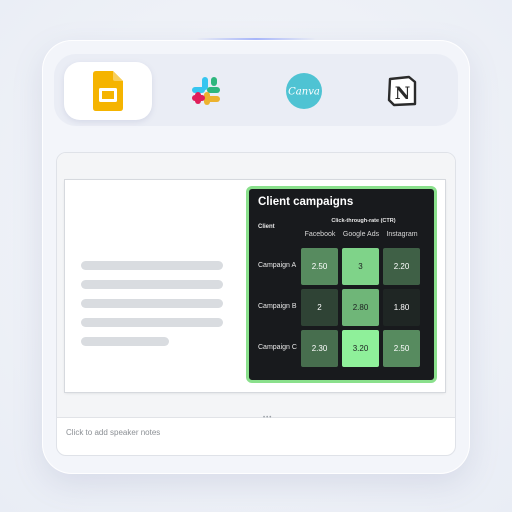  I want to click on column-label: Instagram, so click(402, 234).